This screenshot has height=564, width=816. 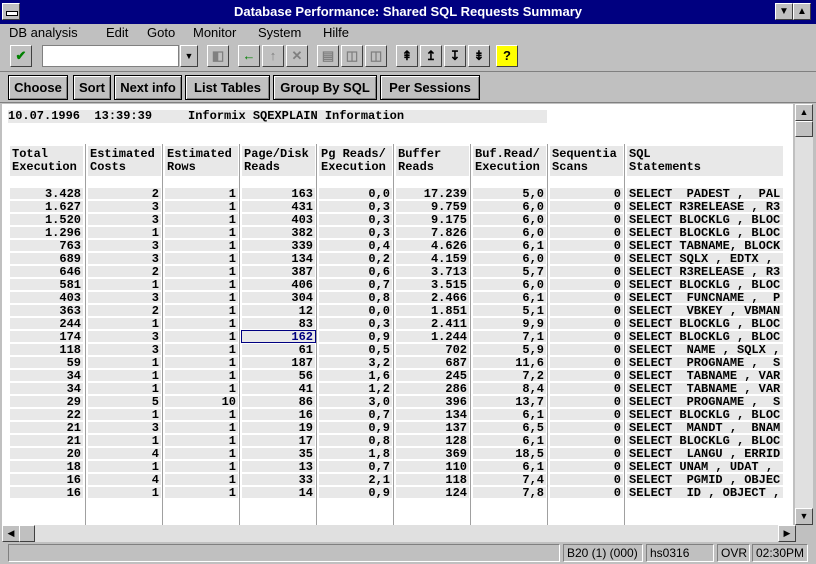 I want to click on cell-page-disk-reads: 339, so click(x=278, y=245).